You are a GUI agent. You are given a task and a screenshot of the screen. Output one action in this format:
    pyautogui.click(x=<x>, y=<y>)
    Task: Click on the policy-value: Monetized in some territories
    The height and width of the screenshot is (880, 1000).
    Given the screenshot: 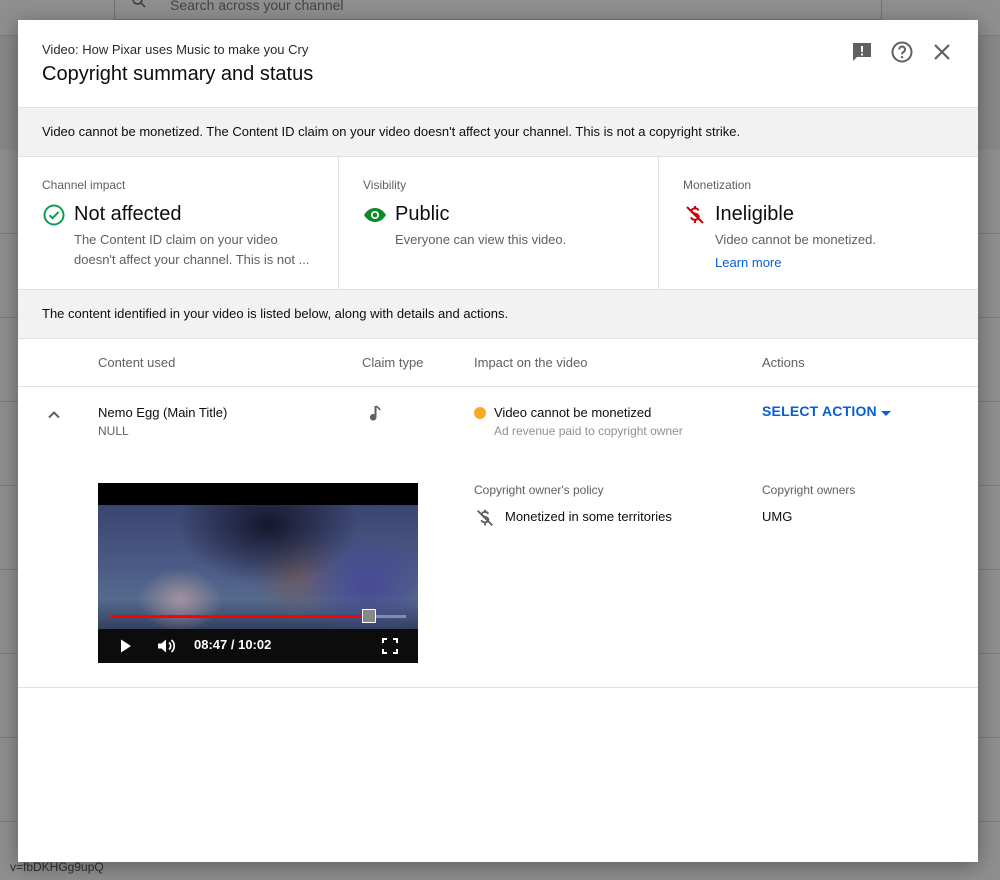 What is the action you would take?
    pyautogui.click(x=588, y=516)
    